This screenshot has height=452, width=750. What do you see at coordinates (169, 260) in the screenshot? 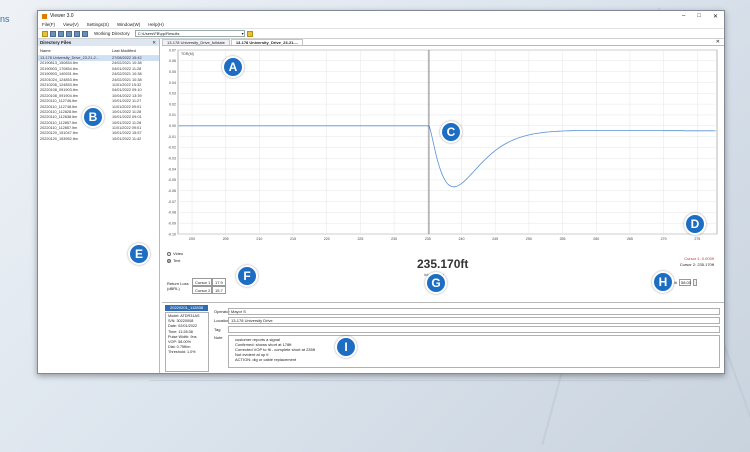
I see `radio-text-icon` at bounding box center [169, 260].